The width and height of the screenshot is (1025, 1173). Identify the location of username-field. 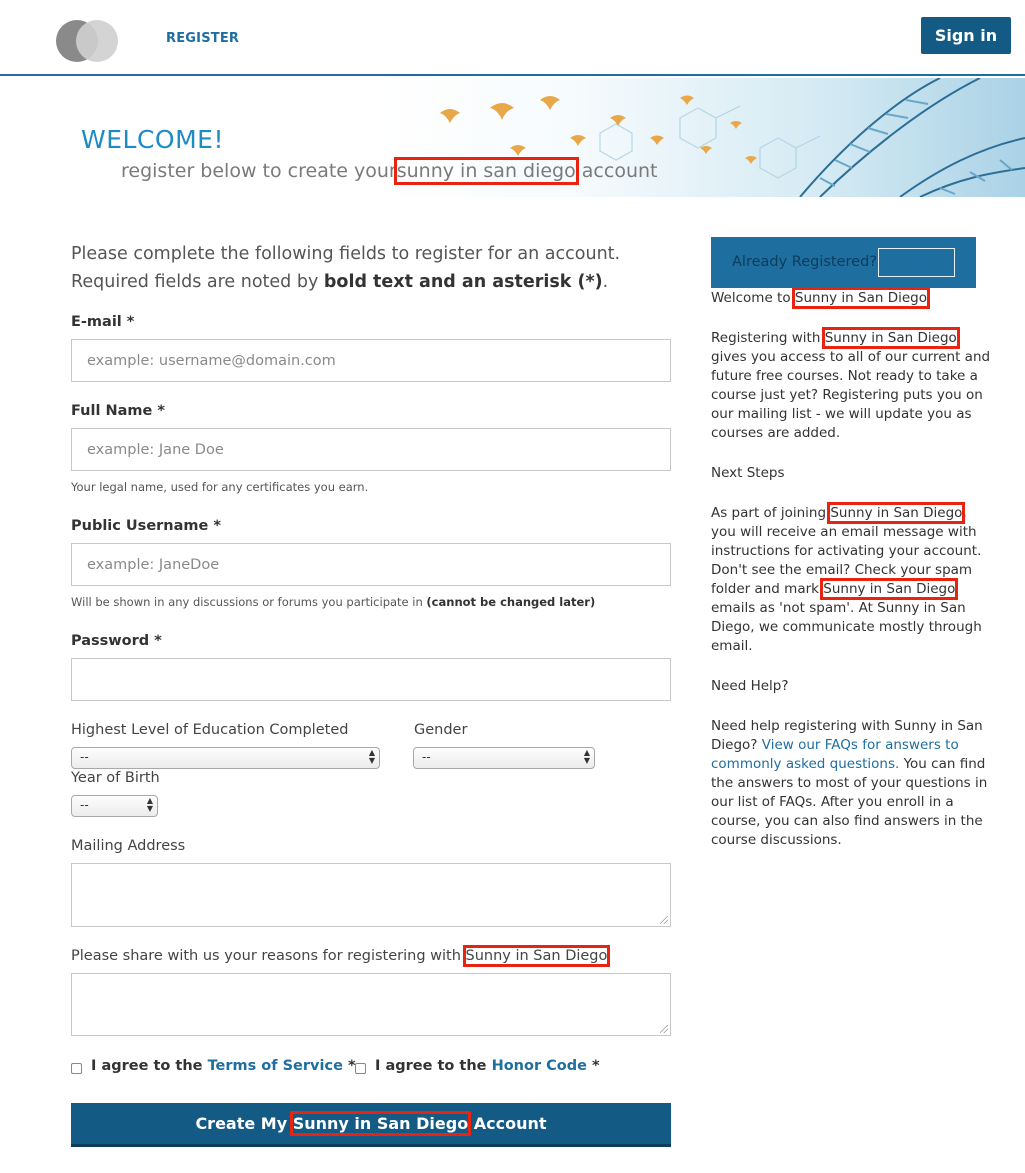
(371, 564).